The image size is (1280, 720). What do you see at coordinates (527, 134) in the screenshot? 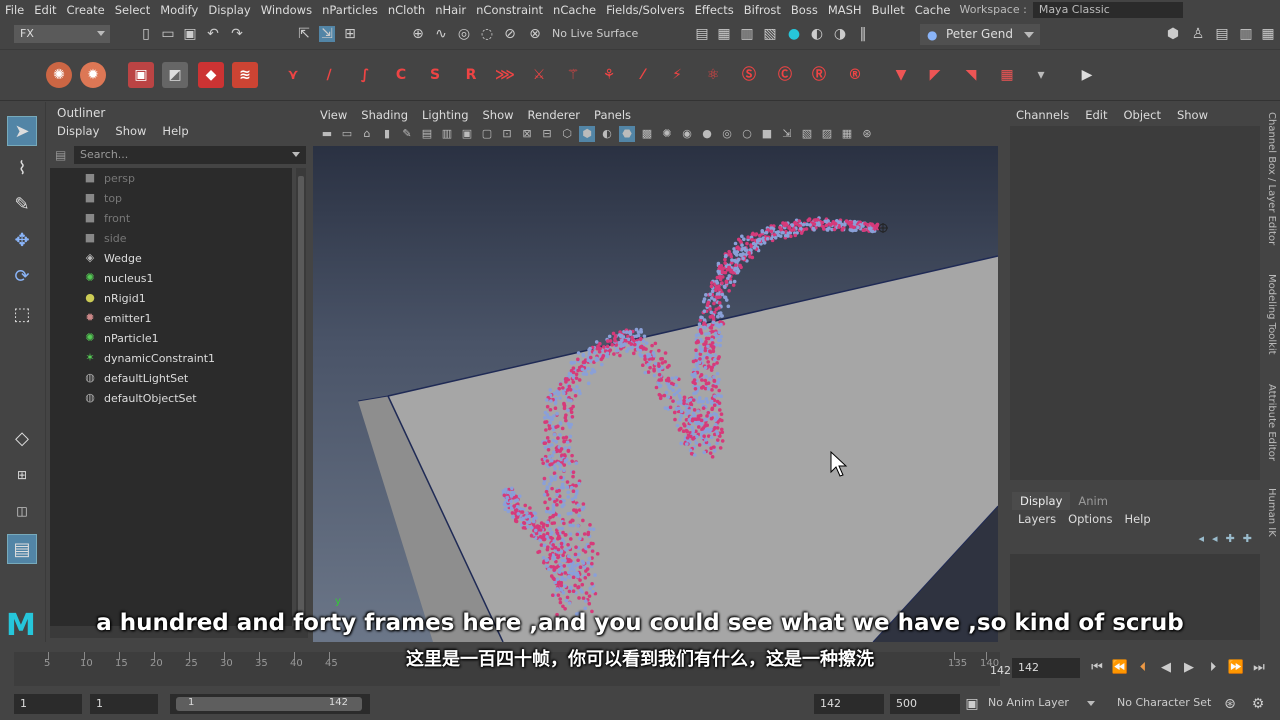
I see `safe-action-icon: ⊠` at bounding box center [527, 134].